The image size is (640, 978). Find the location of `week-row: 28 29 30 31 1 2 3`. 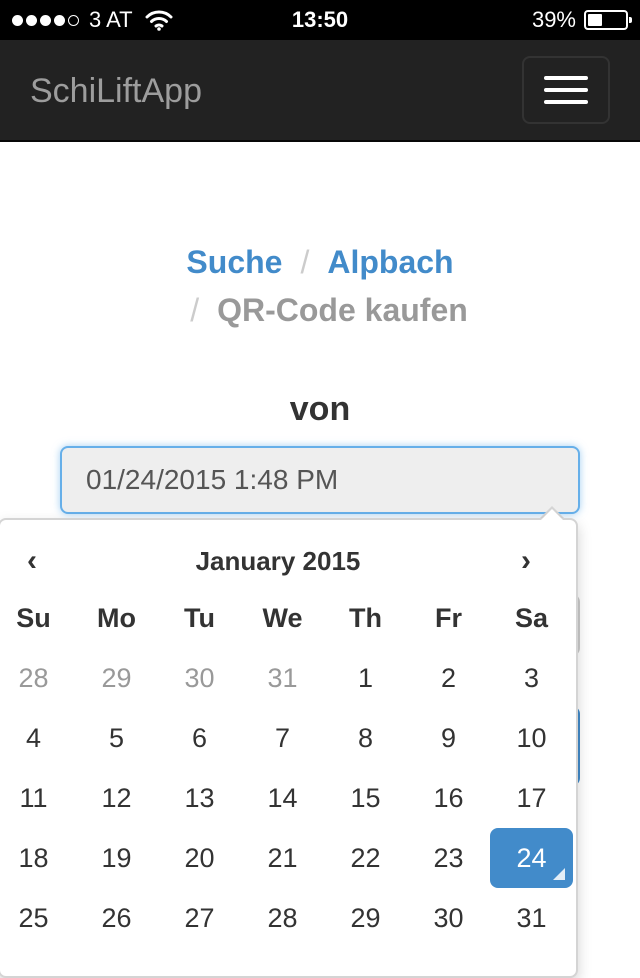

week-row: 28 29 30 31 1 2 3 is located at coordinates (286, 678).